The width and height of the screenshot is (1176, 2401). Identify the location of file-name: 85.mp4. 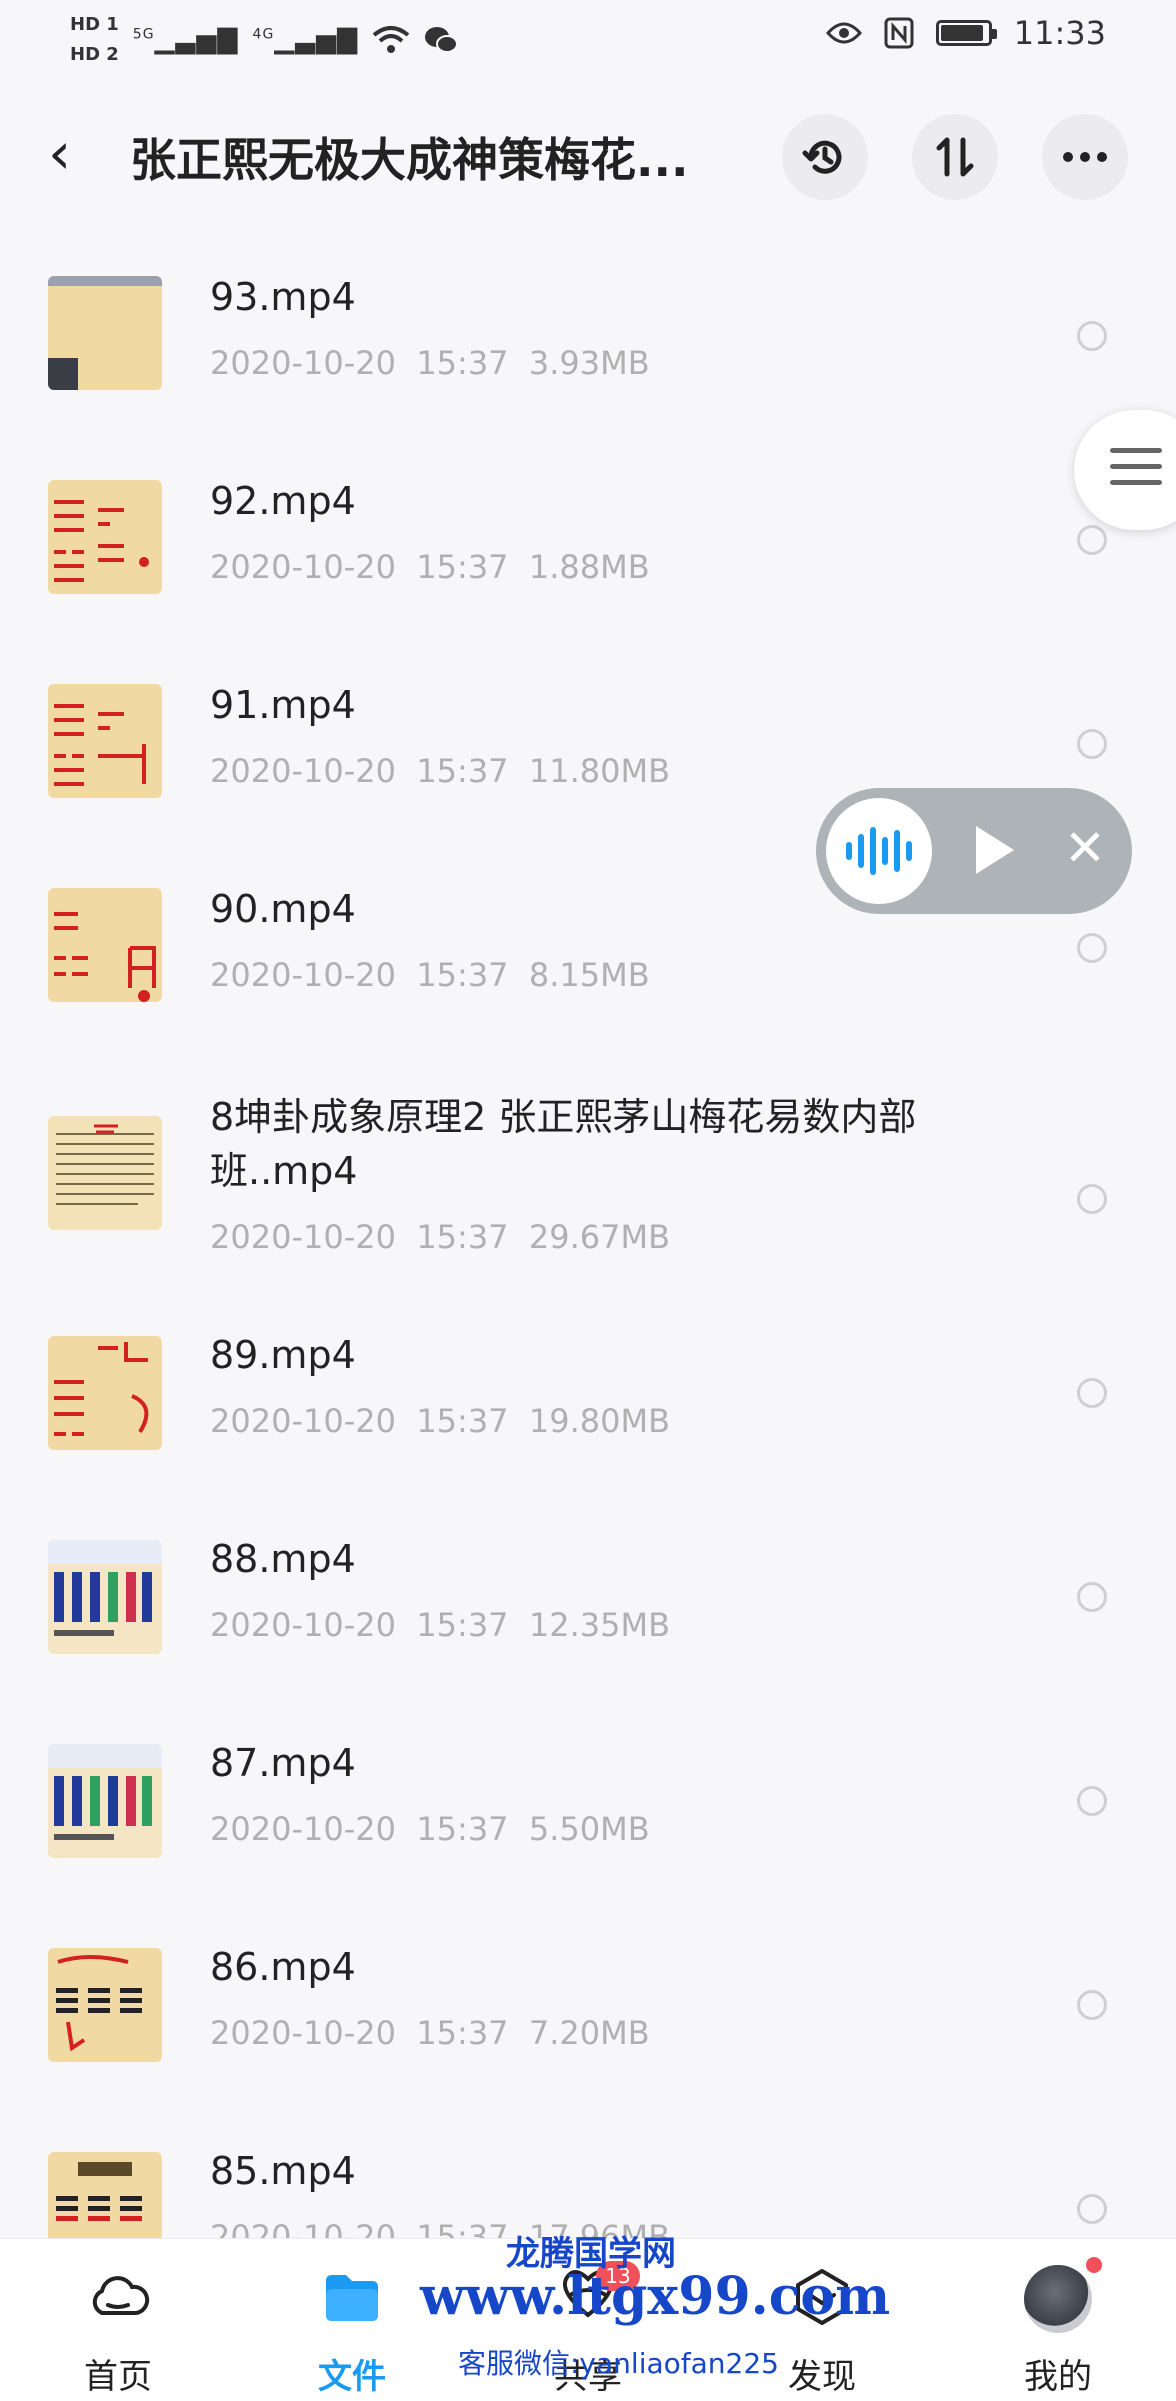
(283, 2171).